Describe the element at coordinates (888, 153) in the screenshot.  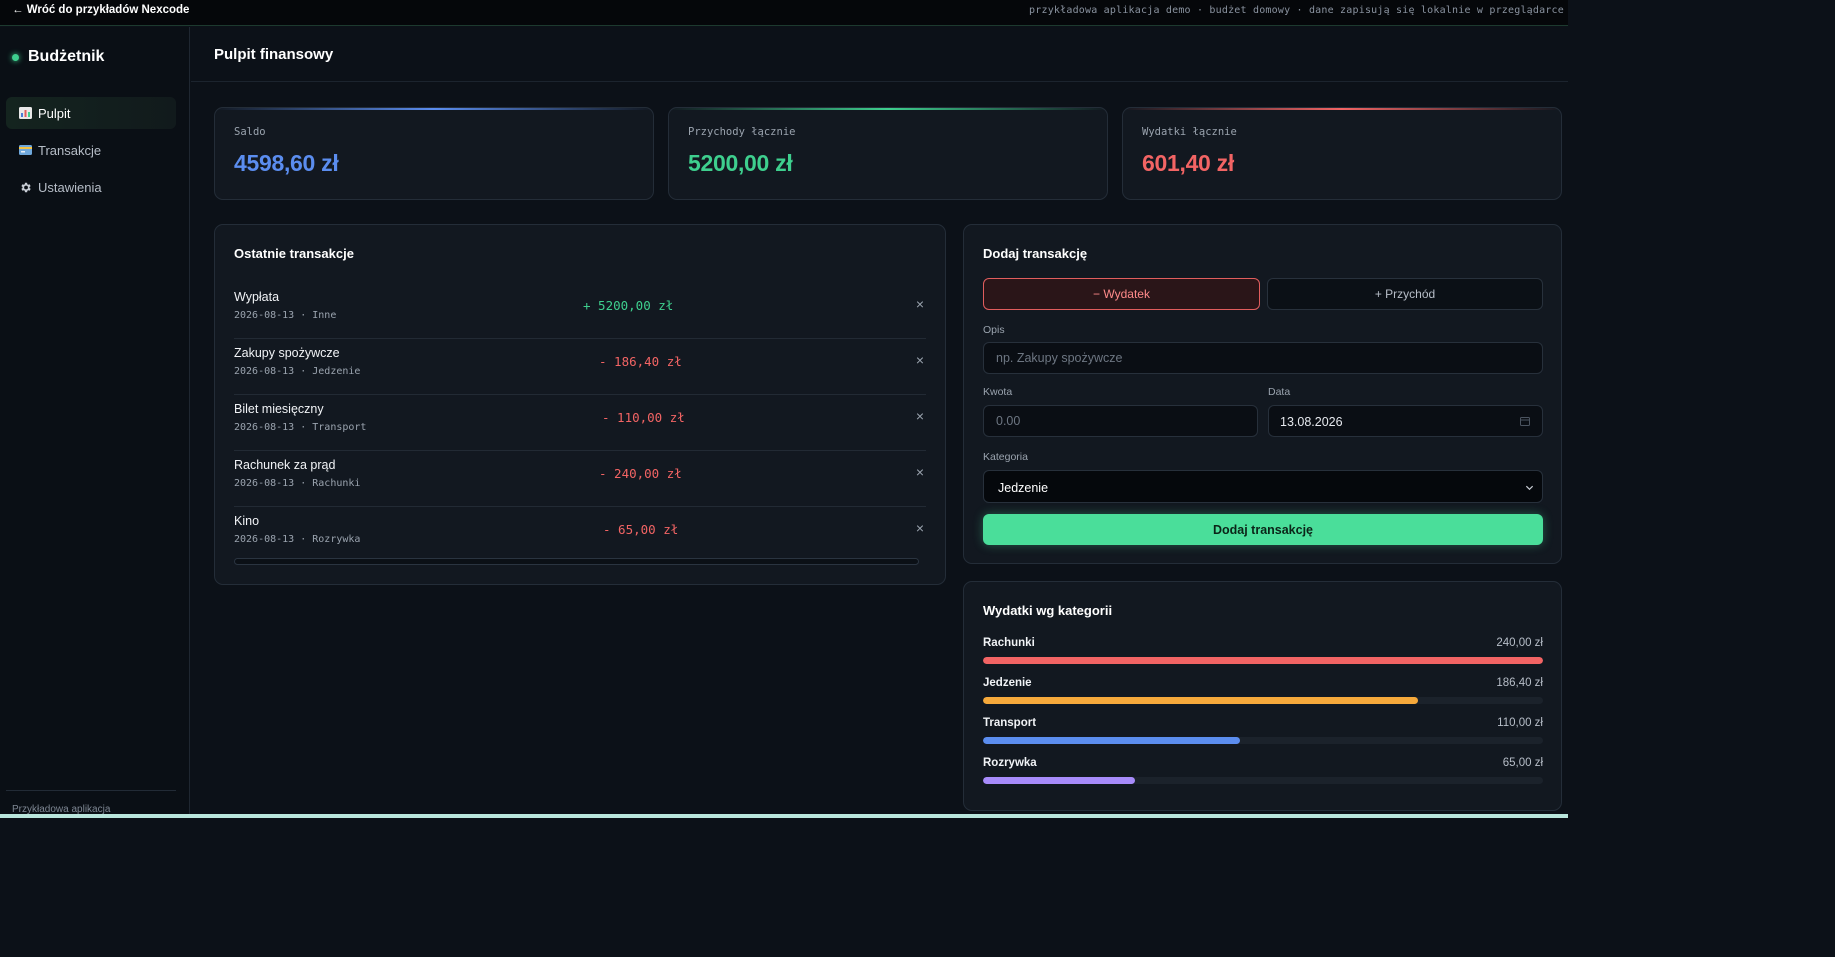
I see `income-card: Przychody łącznie 5200,00 zł` at that location.